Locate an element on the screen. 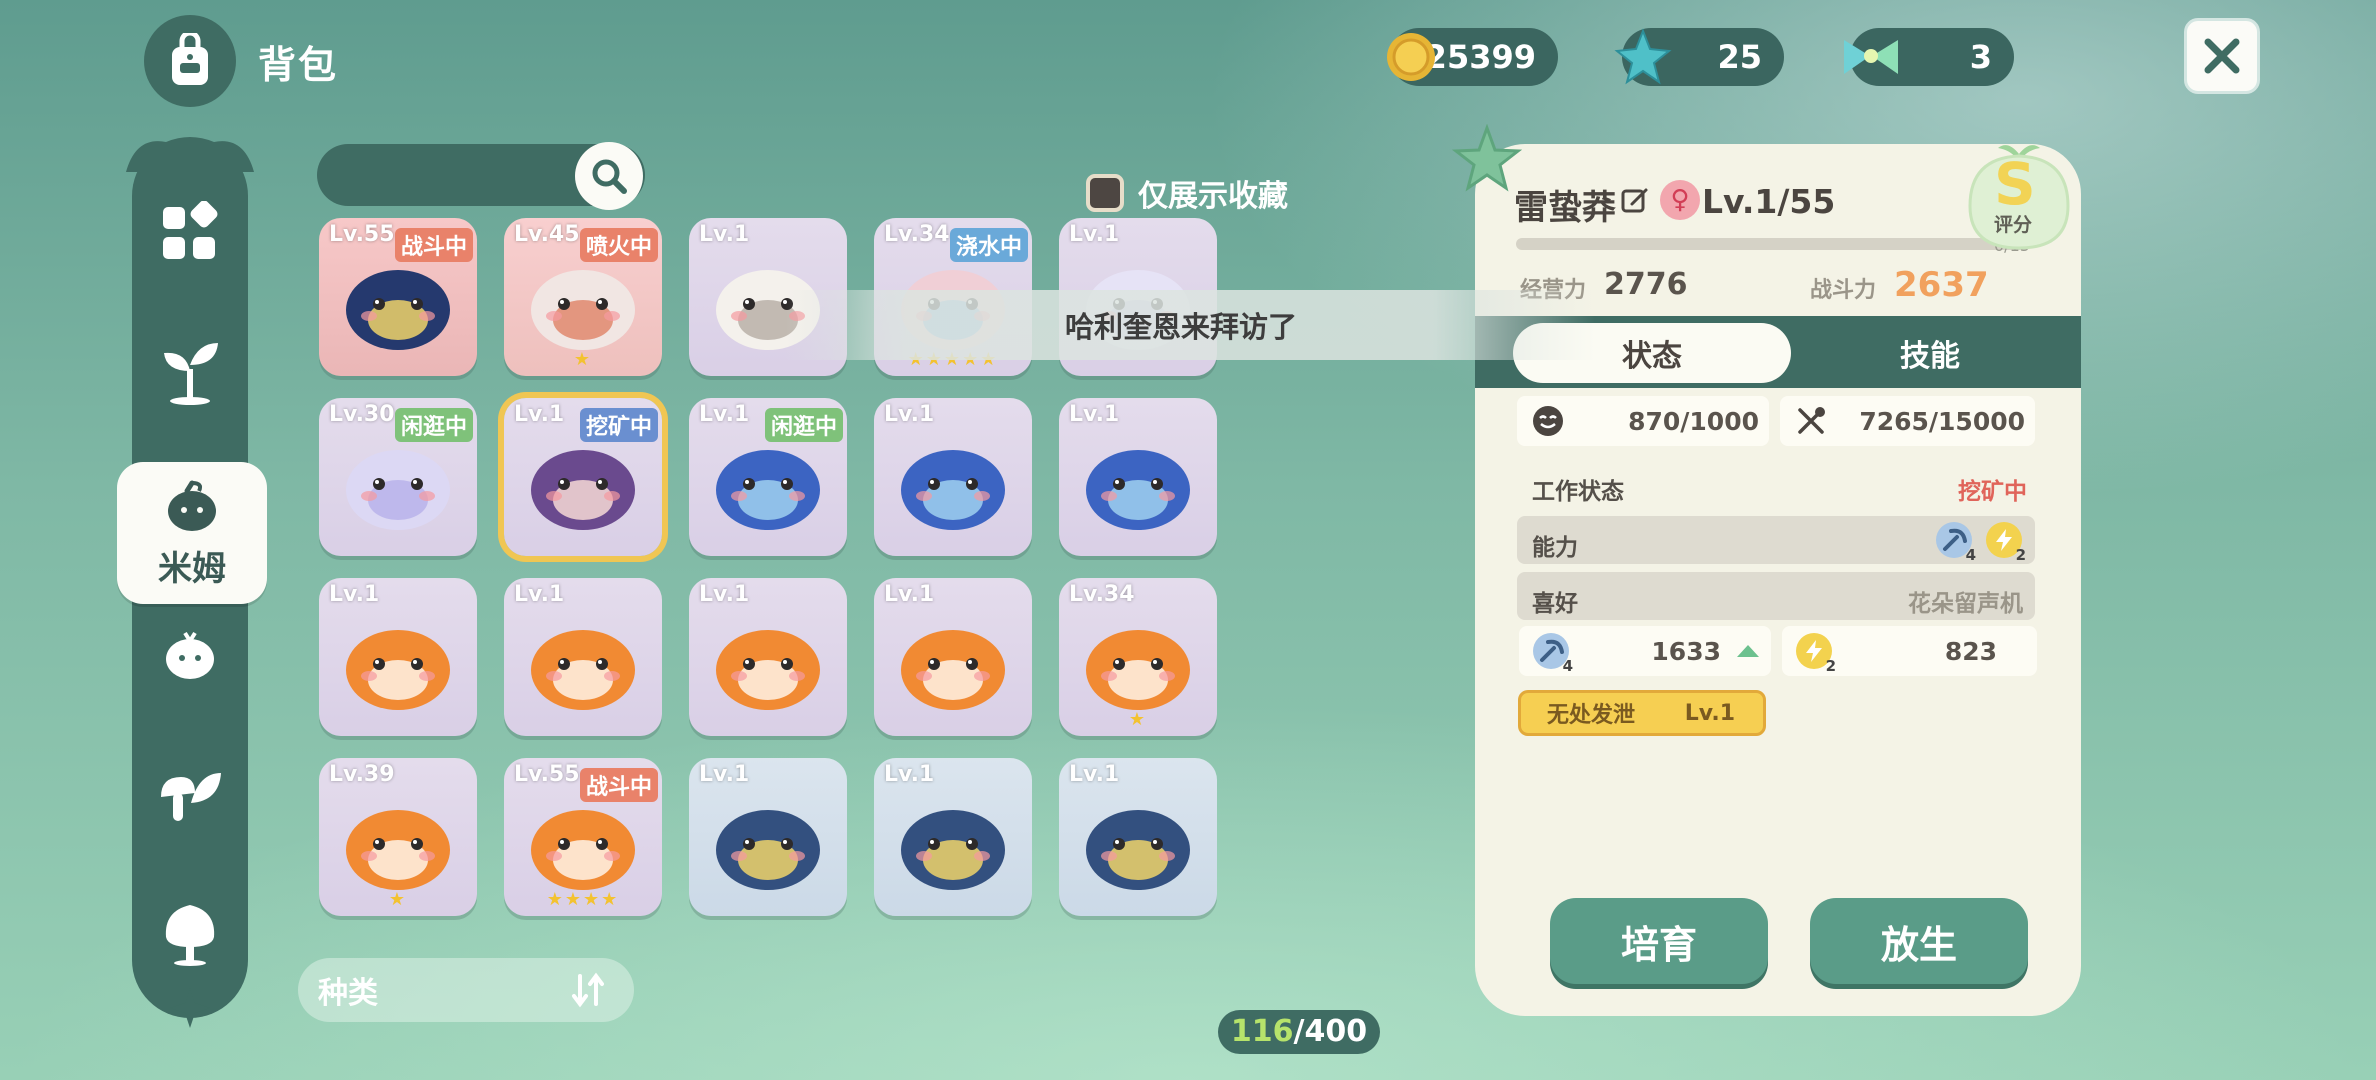 The width and height of the screenshot is (2376, 1080). creature-card: Lv.45 喷火中 ★ is located at coordinates (583, 297).